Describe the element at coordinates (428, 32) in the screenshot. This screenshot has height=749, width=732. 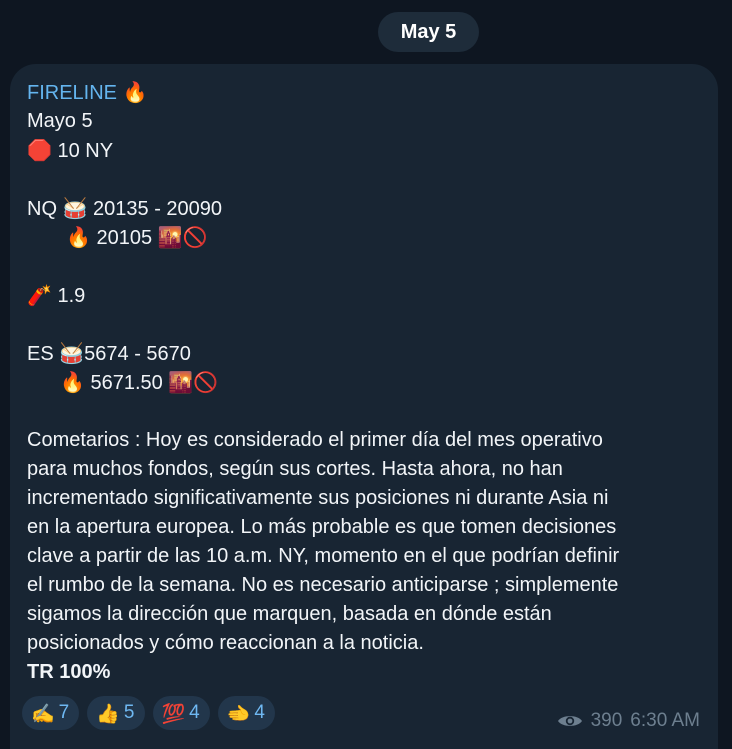
I see `date-separator: May 5` at that location.